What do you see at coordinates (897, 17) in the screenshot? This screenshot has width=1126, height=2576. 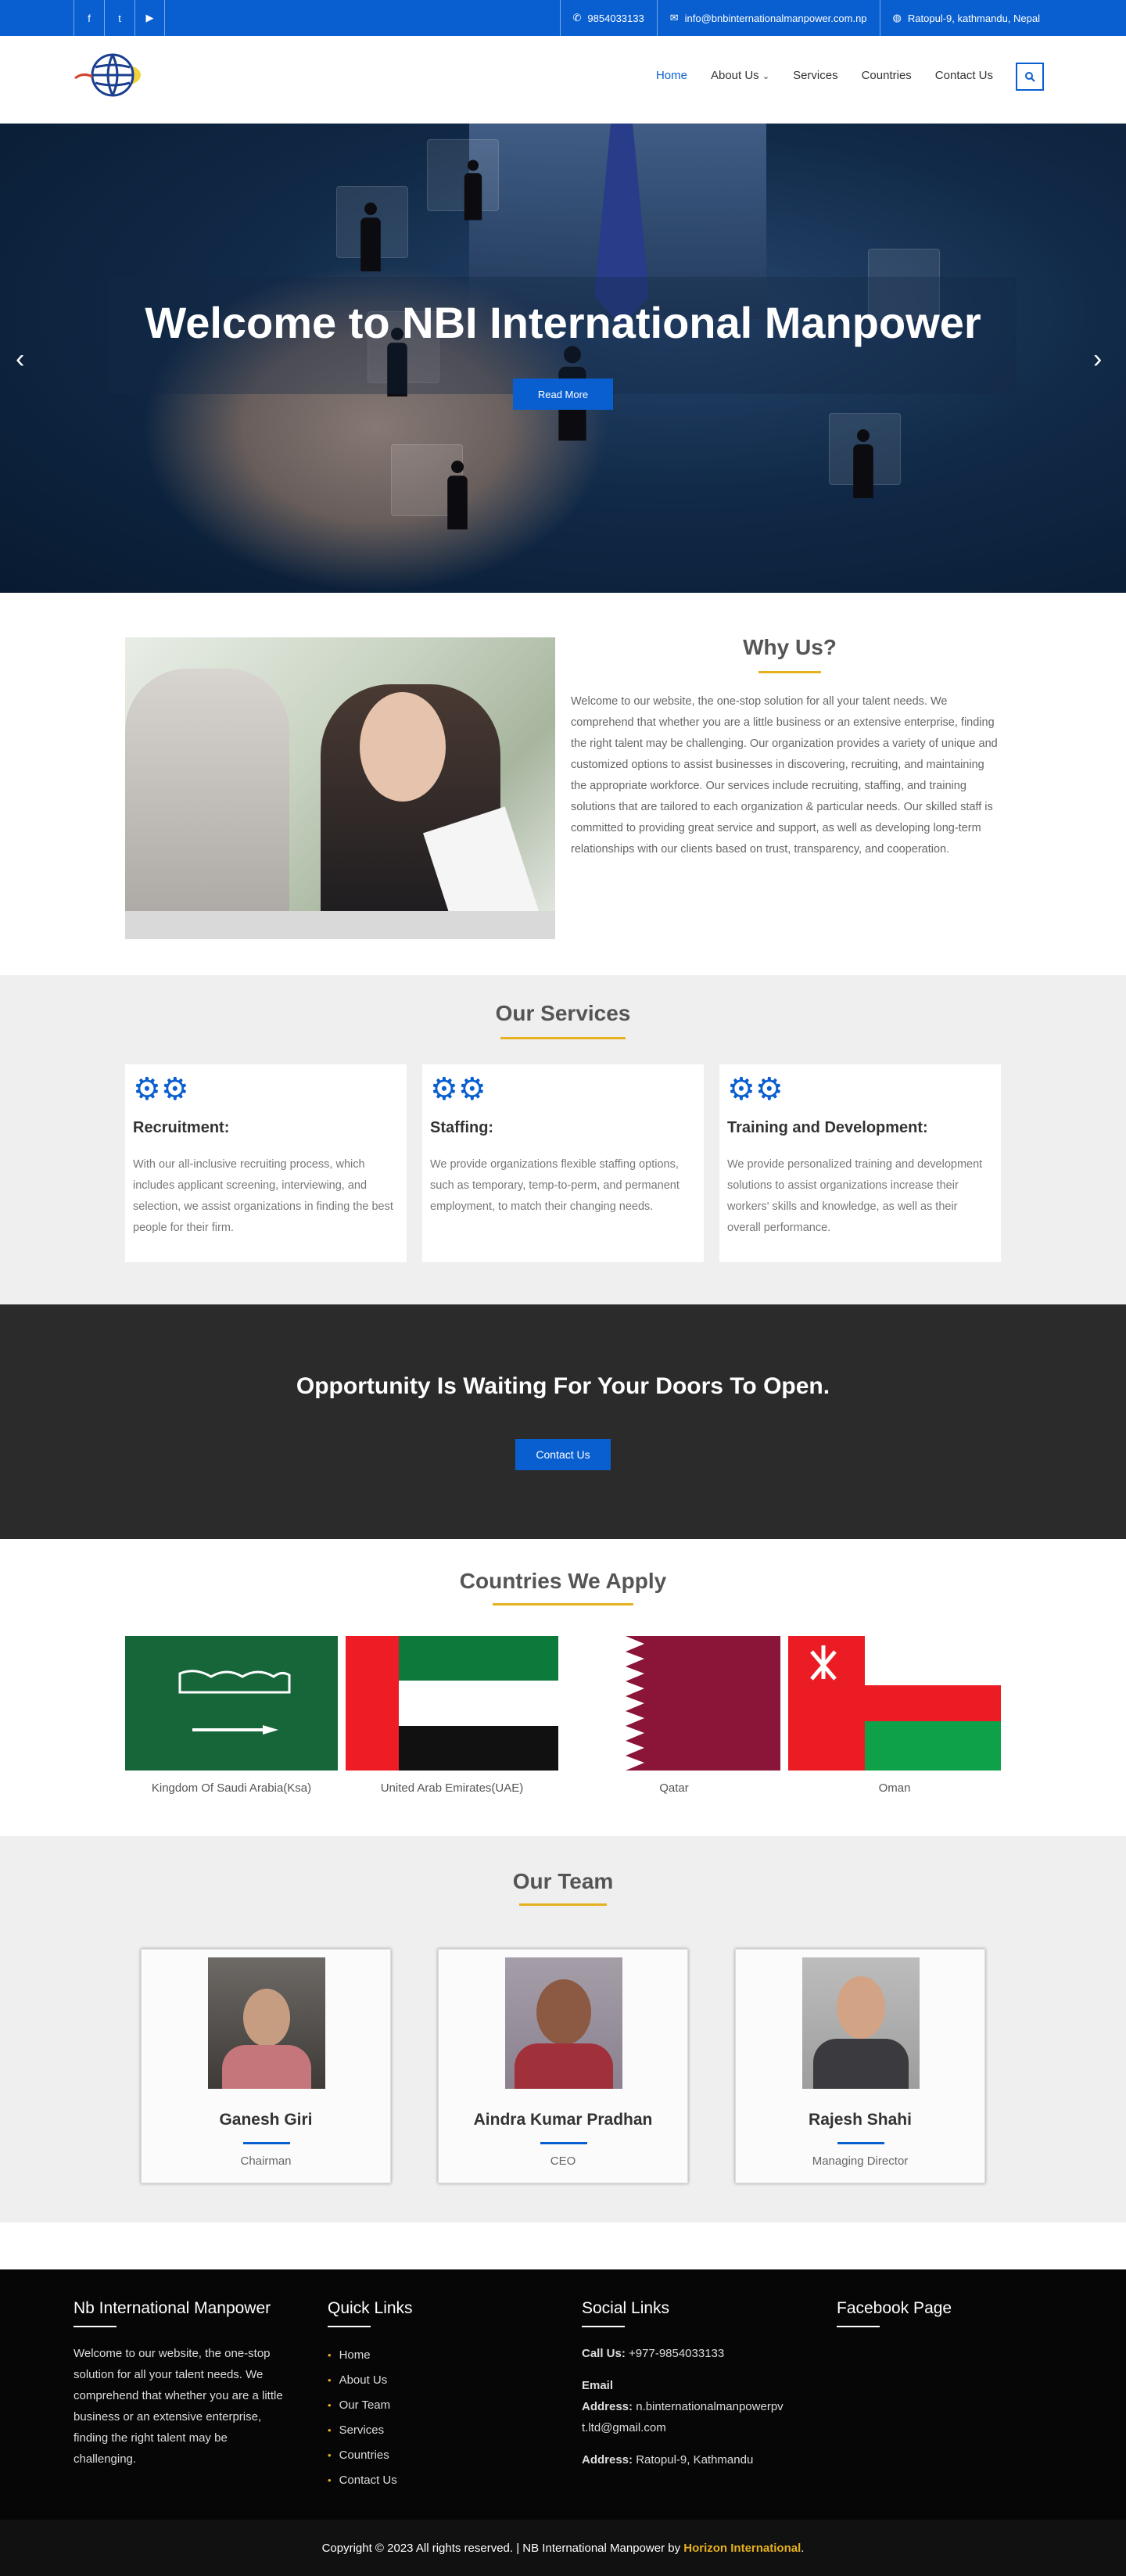 I see `globe-icon: ◍` at bounding box center [897, 17].